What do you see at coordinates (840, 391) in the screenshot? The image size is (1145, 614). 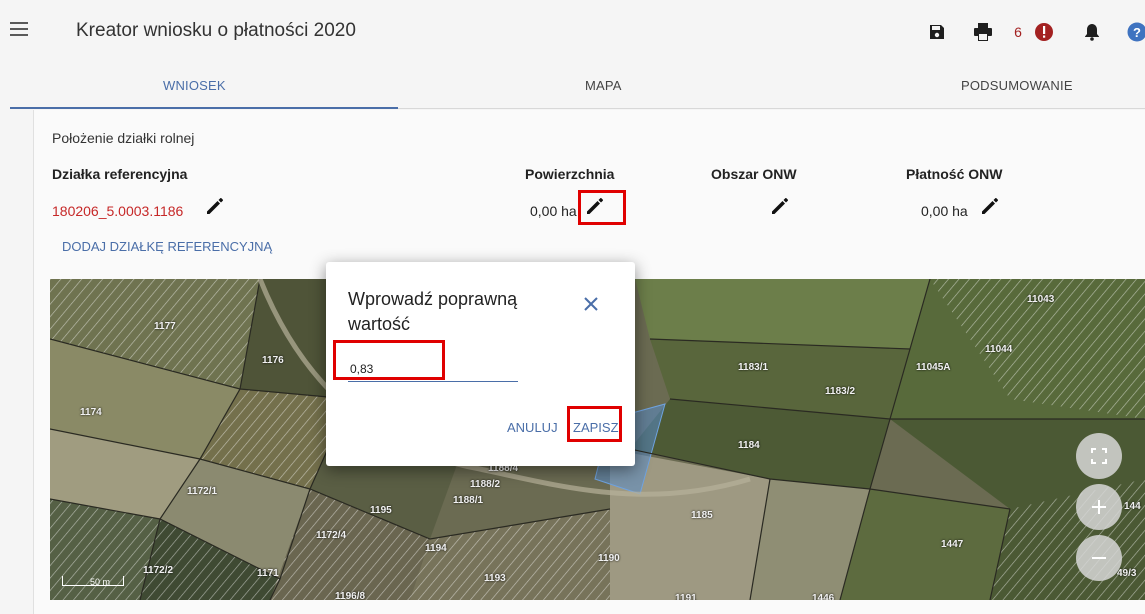 I see `map-label: 1183/2` at bounding box center [840, 391].